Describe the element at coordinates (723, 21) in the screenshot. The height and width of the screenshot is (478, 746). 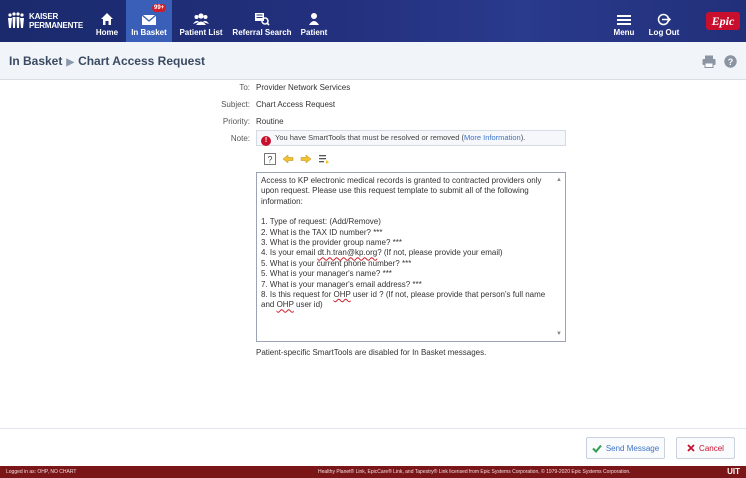
I see `epic-logo: Epic` at that location.